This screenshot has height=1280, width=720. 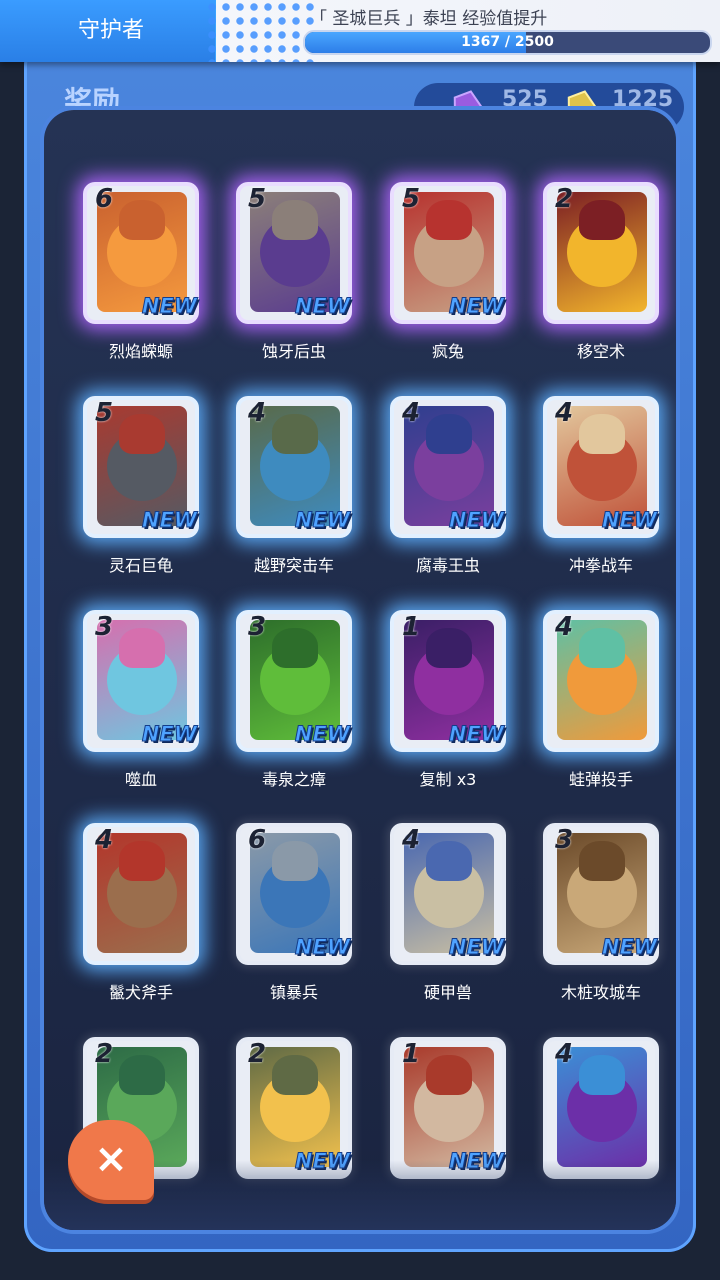 I want to click on reward-card: 2 移空术, so click(x=601, y=272).